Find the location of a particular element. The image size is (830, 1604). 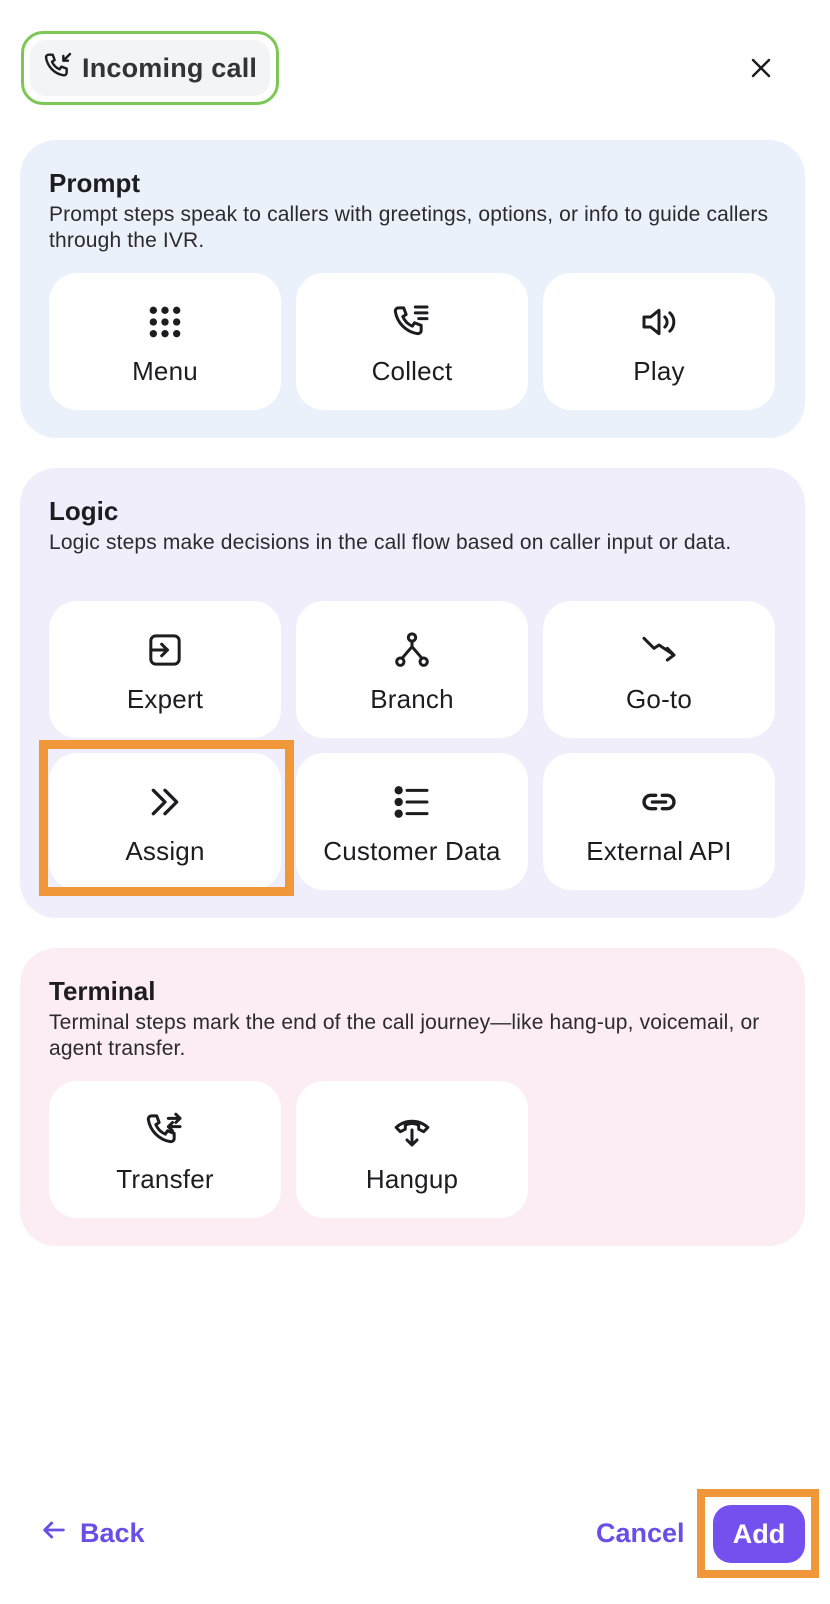

trigger-chip: Incoming call is located at coordinates (150, 68).